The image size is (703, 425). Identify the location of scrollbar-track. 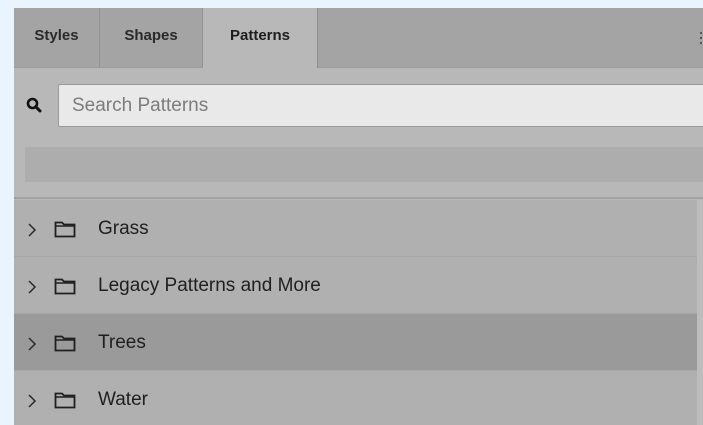
(700, 312).